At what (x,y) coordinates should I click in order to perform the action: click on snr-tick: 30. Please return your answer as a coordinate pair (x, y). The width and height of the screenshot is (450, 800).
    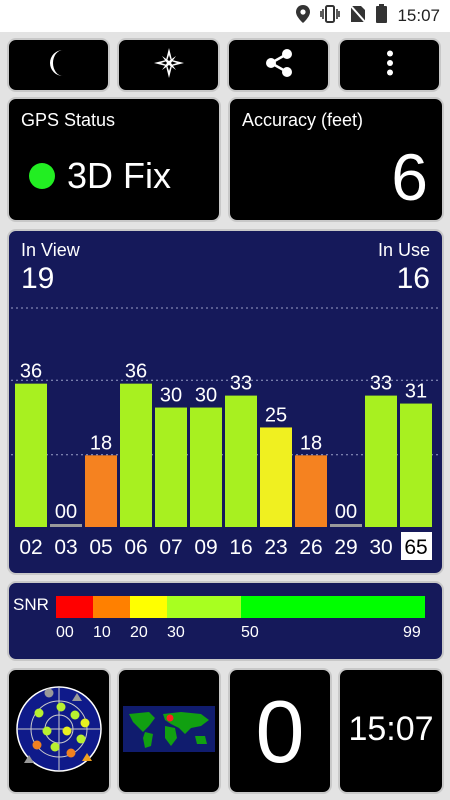
    Looking at the image, I should click on (176, 632).